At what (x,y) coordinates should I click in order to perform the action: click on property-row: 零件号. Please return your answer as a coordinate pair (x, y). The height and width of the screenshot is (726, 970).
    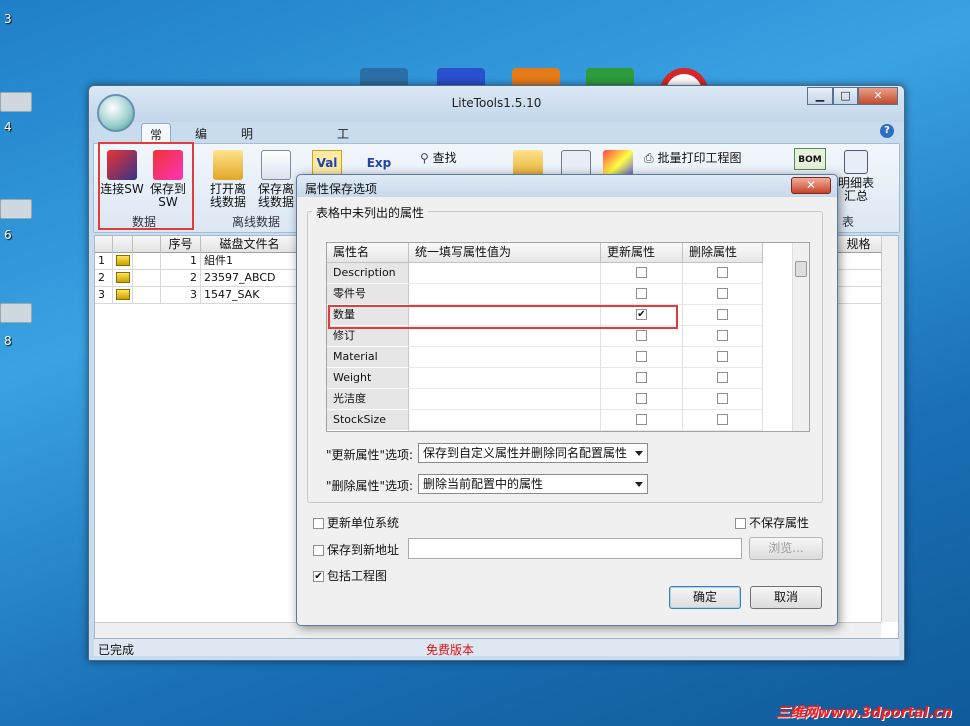
    Looking at the image, I should click on (560, 294).